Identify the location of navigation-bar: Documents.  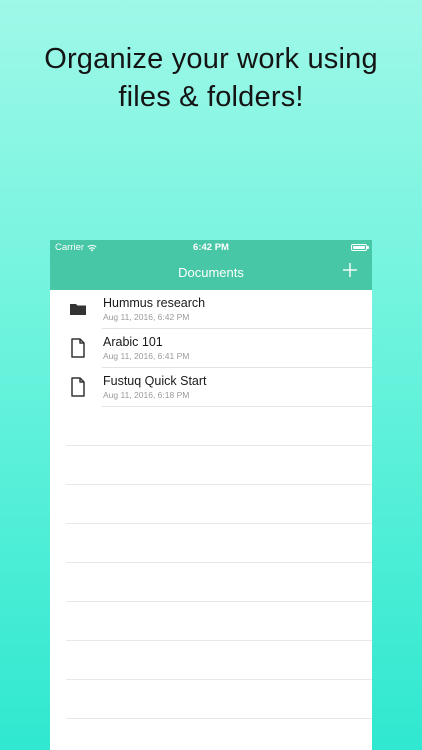
(211, 272).